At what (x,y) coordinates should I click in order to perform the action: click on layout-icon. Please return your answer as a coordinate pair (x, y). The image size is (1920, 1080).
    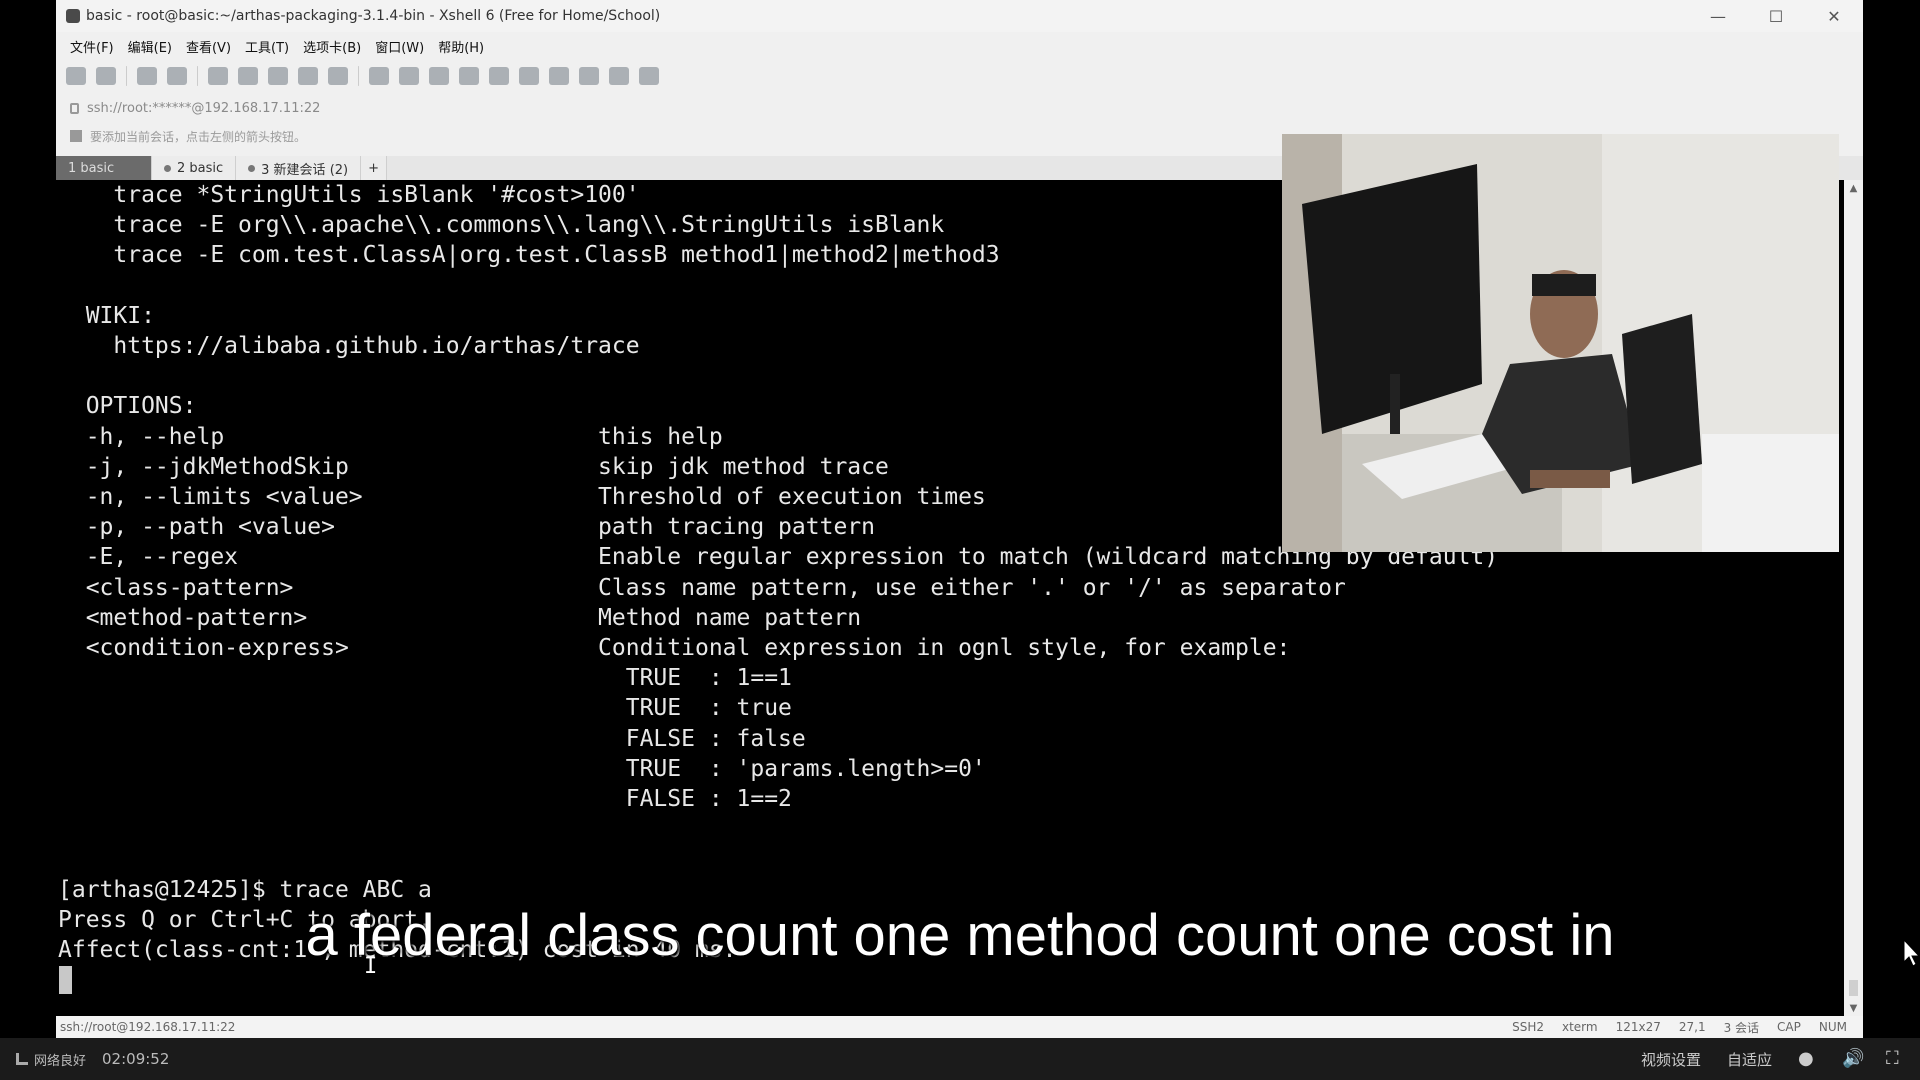
    Looking at the image, I should click on (559, 76).